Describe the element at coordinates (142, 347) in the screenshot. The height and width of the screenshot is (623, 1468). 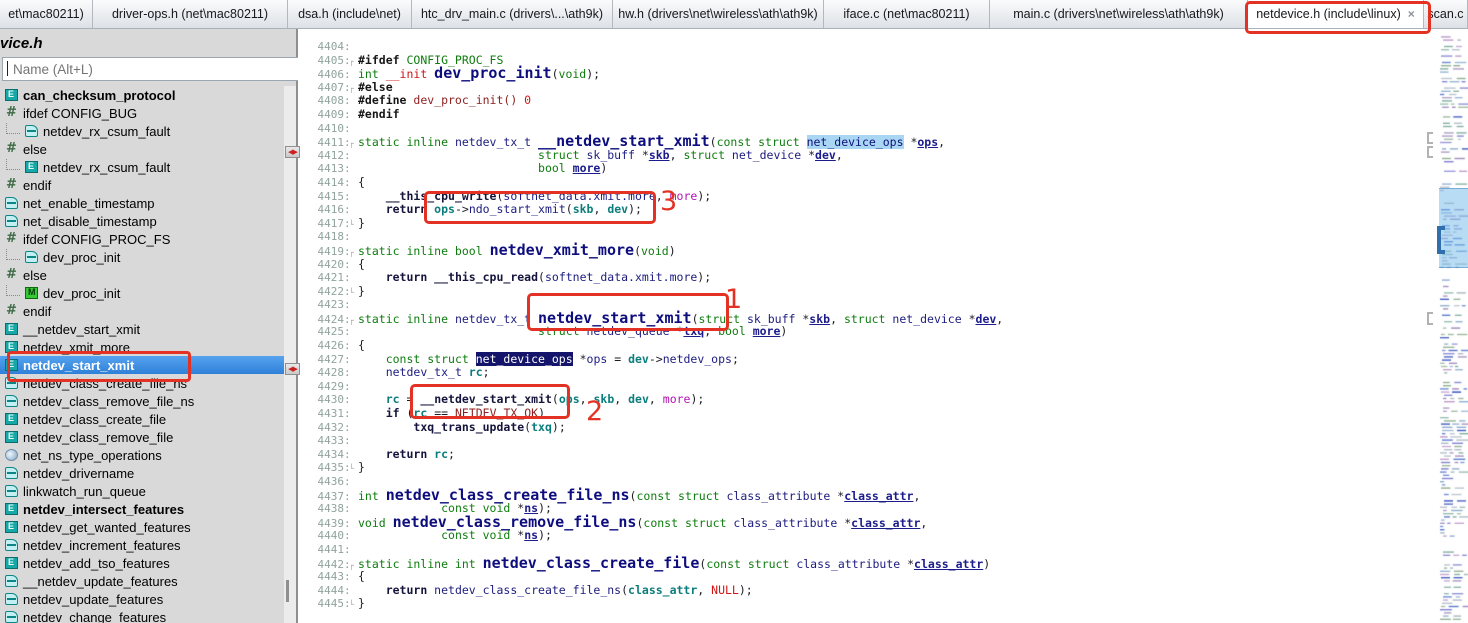
I see `sidebar-item-netdev-xmit-more: netdev_xmit_more` at that location.